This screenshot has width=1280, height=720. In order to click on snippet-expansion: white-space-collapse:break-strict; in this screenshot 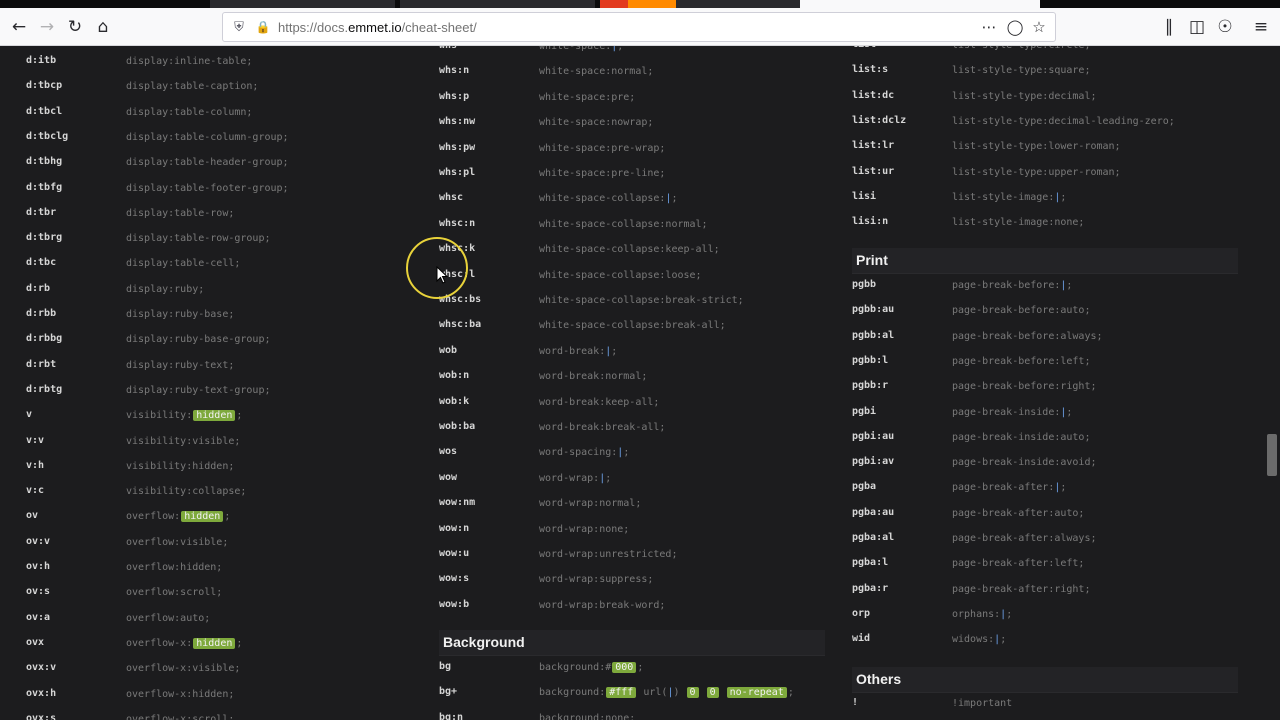, I will do `click(641, 300)`.